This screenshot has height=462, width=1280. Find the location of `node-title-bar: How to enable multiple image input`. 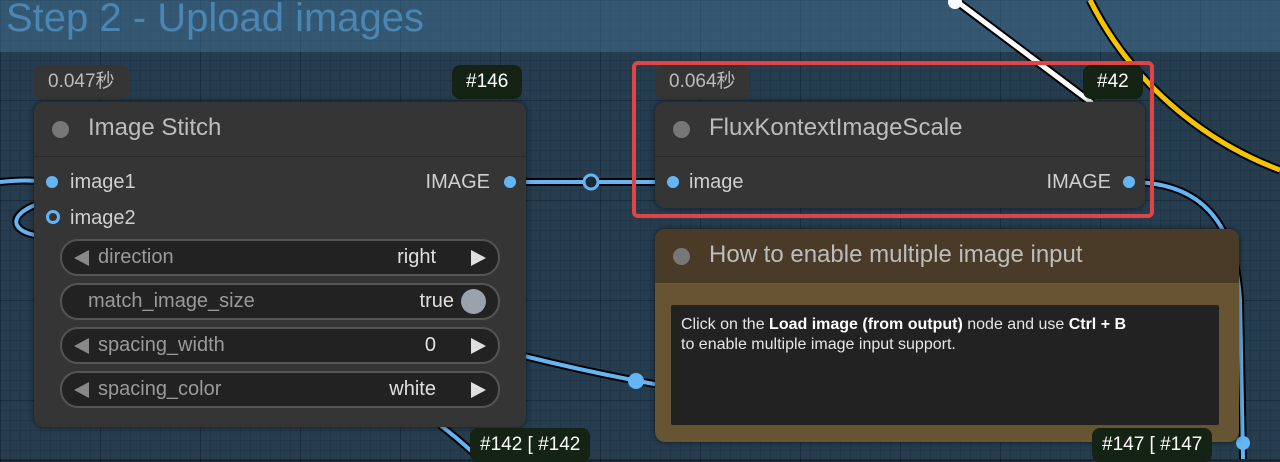

node-title-bar: How to enable multiple image input is located at coordinates (947, 256).